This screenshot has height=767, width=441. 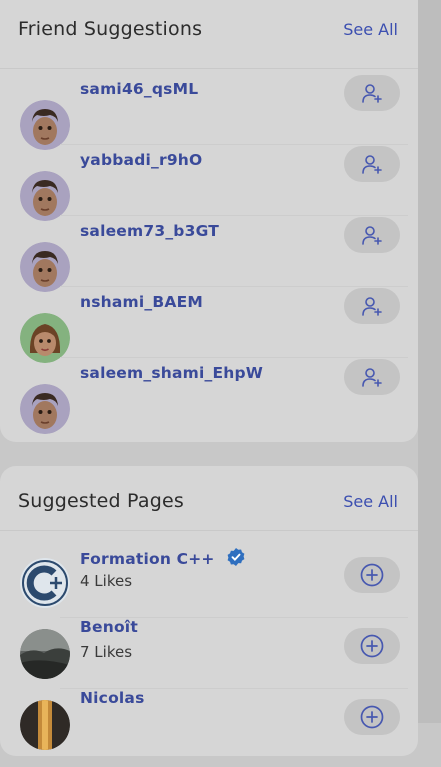 I want to click on page-likes-count: 7 Likes, so click(x=106, y=652).